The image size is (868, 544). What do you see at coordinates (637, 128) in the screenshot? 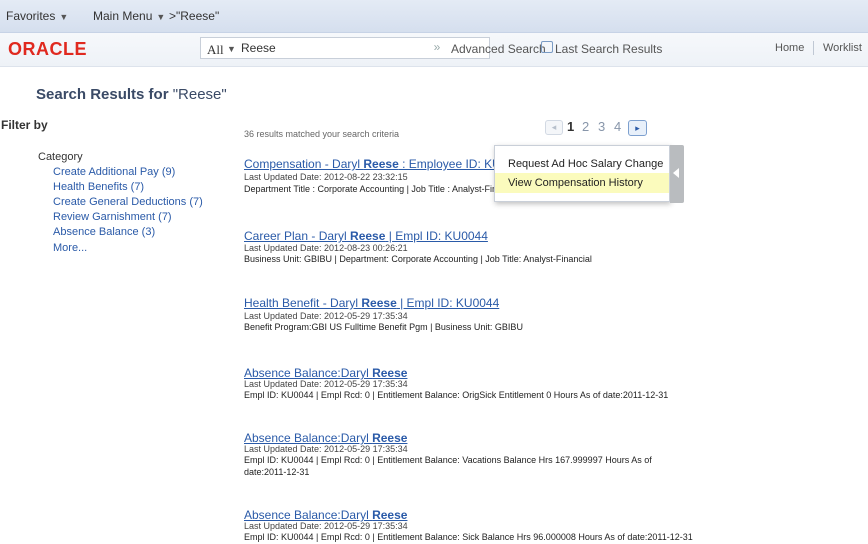
I see `pager-next-button: ▸` at bounding box center [637, 128].